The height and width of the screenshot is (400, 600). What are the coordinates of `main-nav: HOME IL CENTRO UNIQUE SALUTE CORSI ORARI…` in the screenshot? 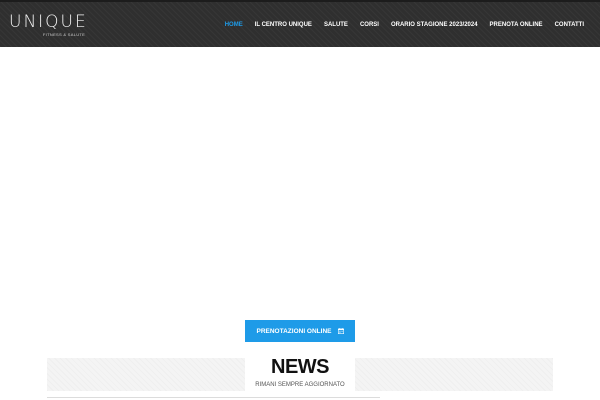 It's located at (409, 24).